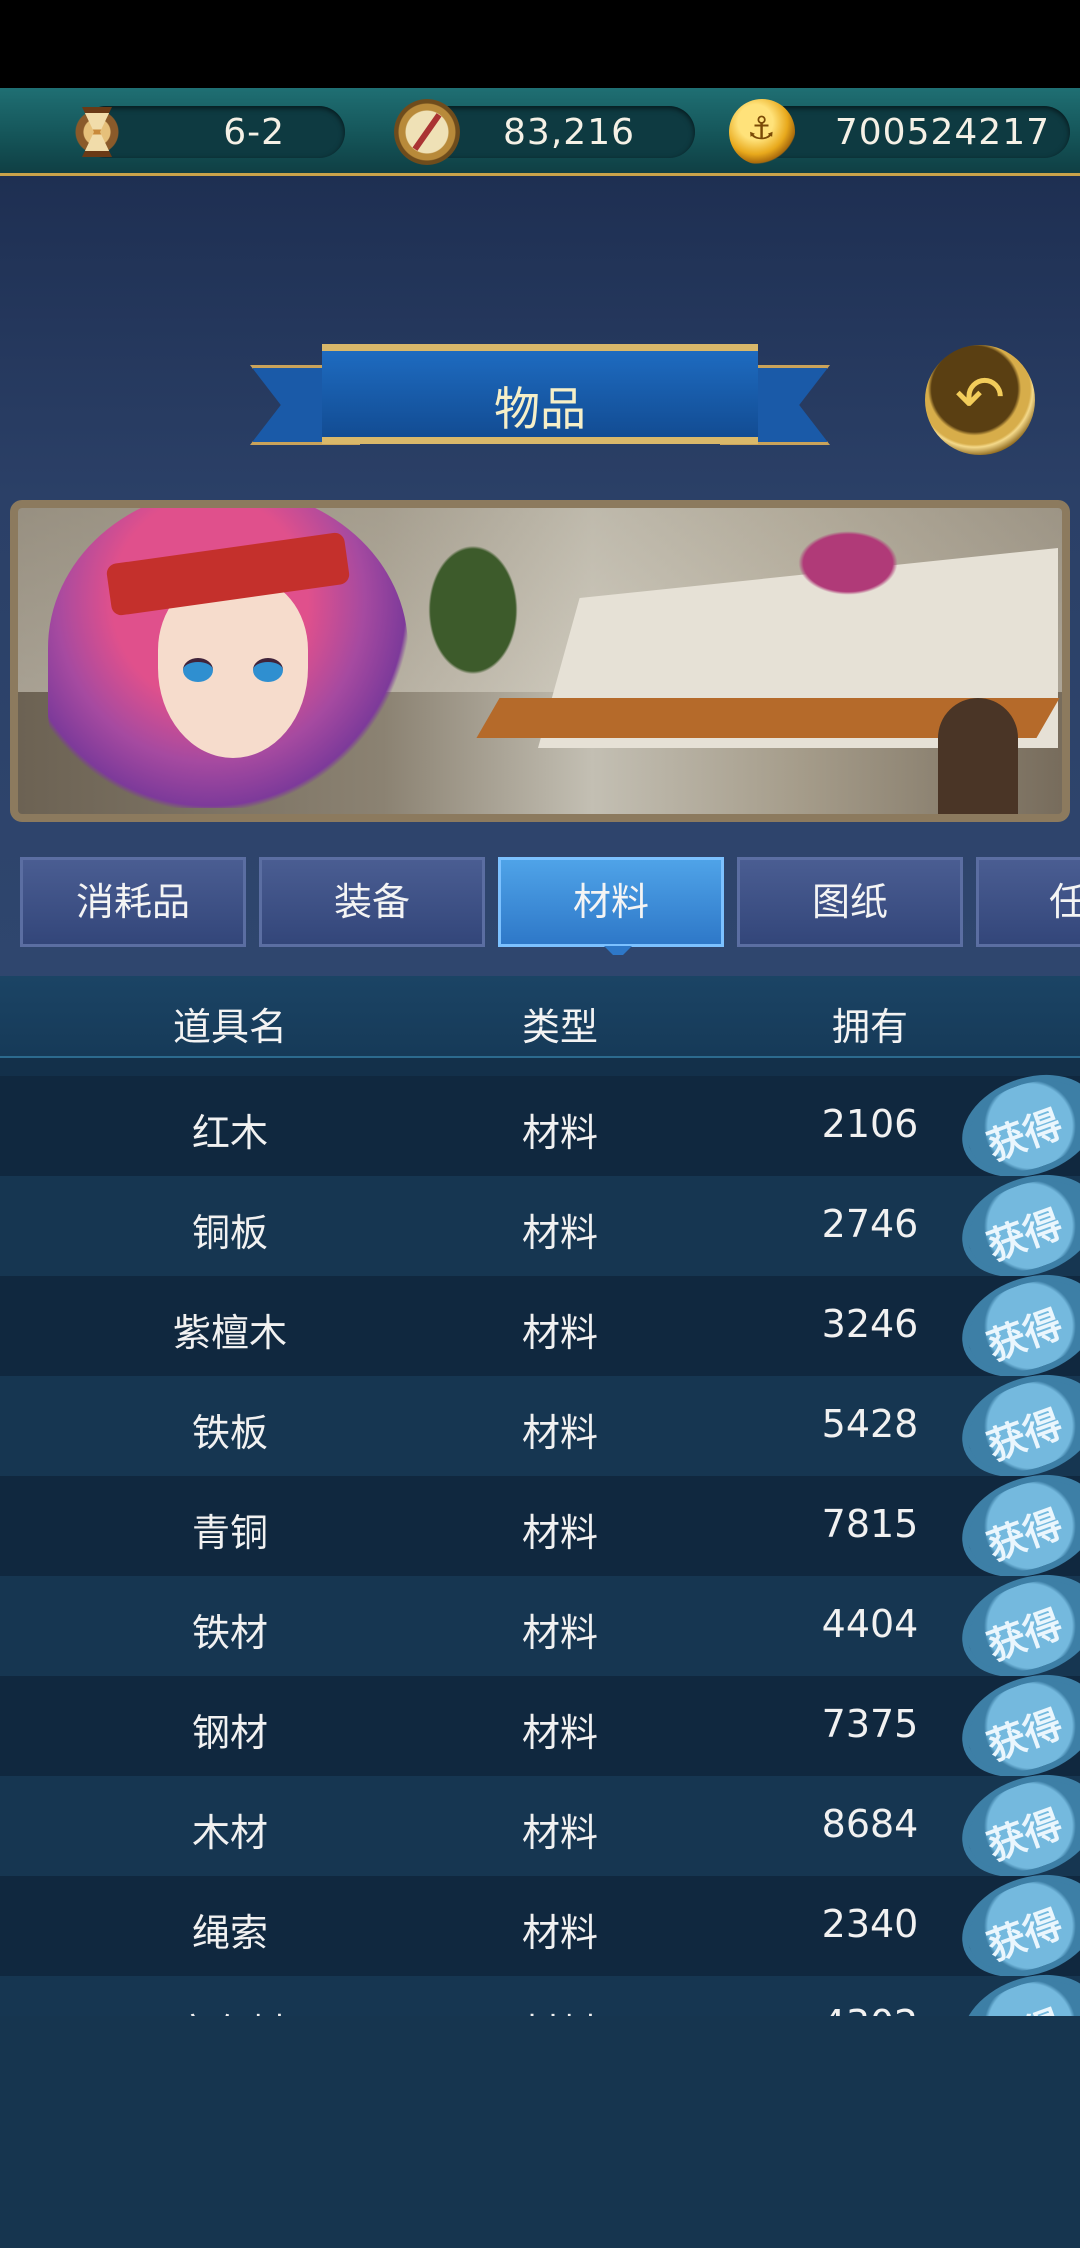 This screenshot has height=2248, width=1080. What do you see at coordinates (229, 1733) in the screenshot?
I see `item-name: 钢材` at bounding box center [229, 1733].